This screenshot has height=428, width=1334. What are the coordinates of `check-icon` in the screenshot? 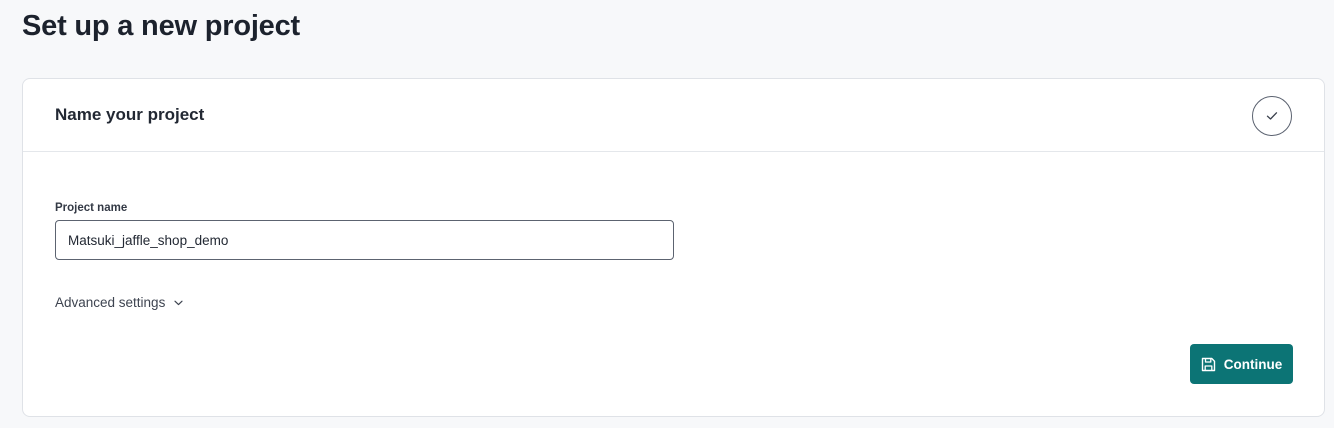 It's located at (1272, 116).